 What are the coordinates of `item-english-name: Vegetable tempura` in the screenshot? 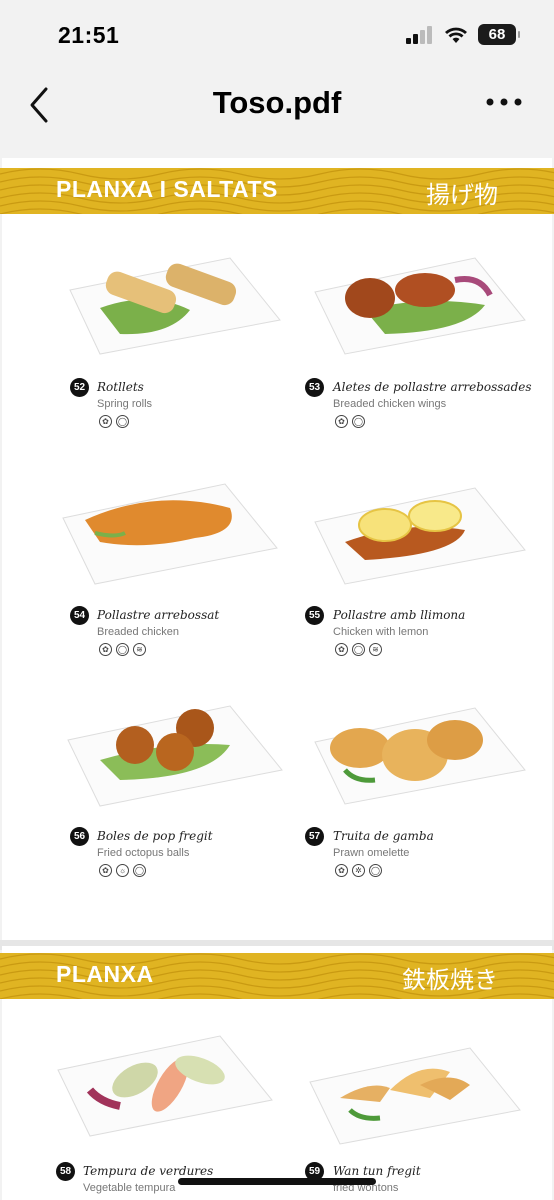 It's located at (129, 1188).